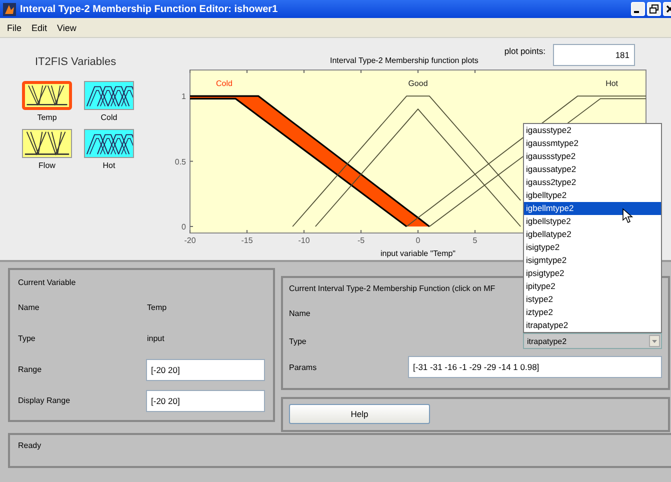  I want to click on field-label: Range, so click(30, 369).